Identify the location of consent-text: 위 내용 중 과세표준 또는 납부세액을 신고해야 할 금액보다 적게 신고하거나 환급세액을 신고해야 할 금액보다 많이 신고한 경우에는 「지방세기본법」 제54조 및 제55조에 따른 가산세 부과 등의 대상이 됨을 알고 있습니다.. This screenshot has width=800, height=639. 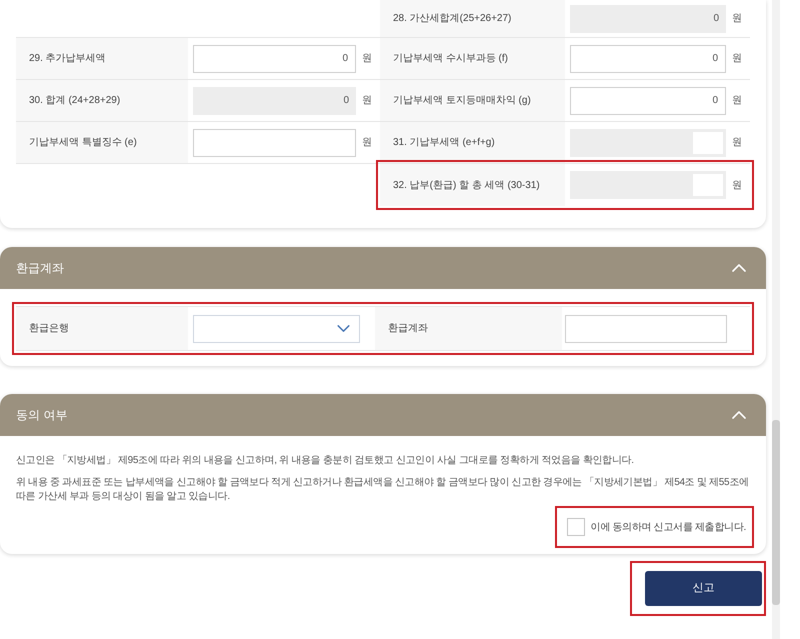
(383, 490).